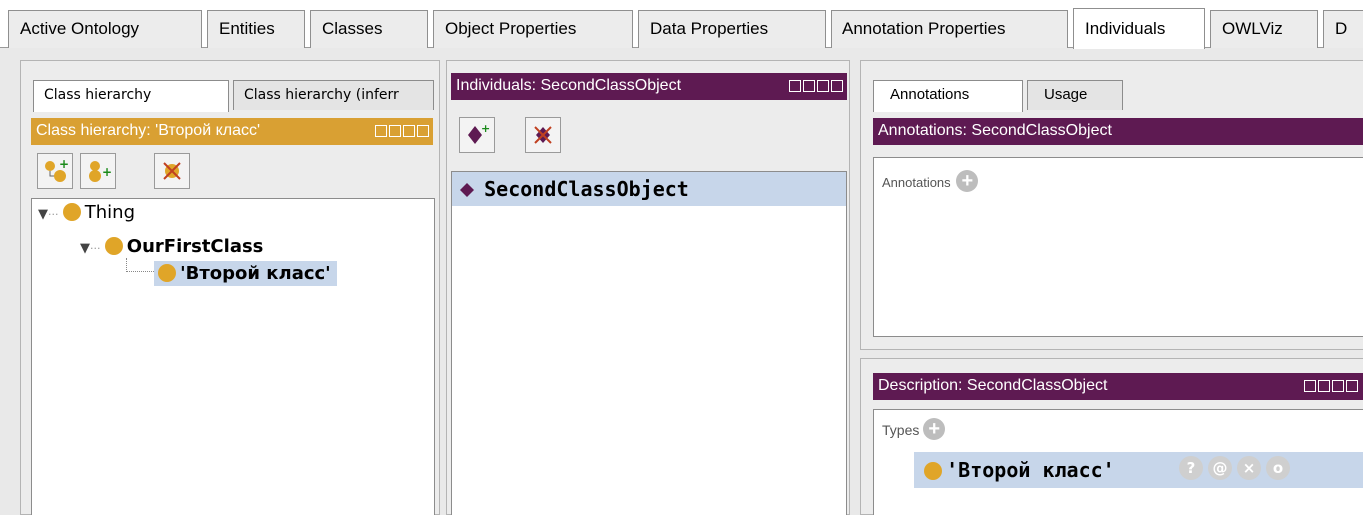 Image resolution: width=1363 pixels, height=515 pixels. I want to click on tab-object-properties: Object Properties, so click(533, 29).